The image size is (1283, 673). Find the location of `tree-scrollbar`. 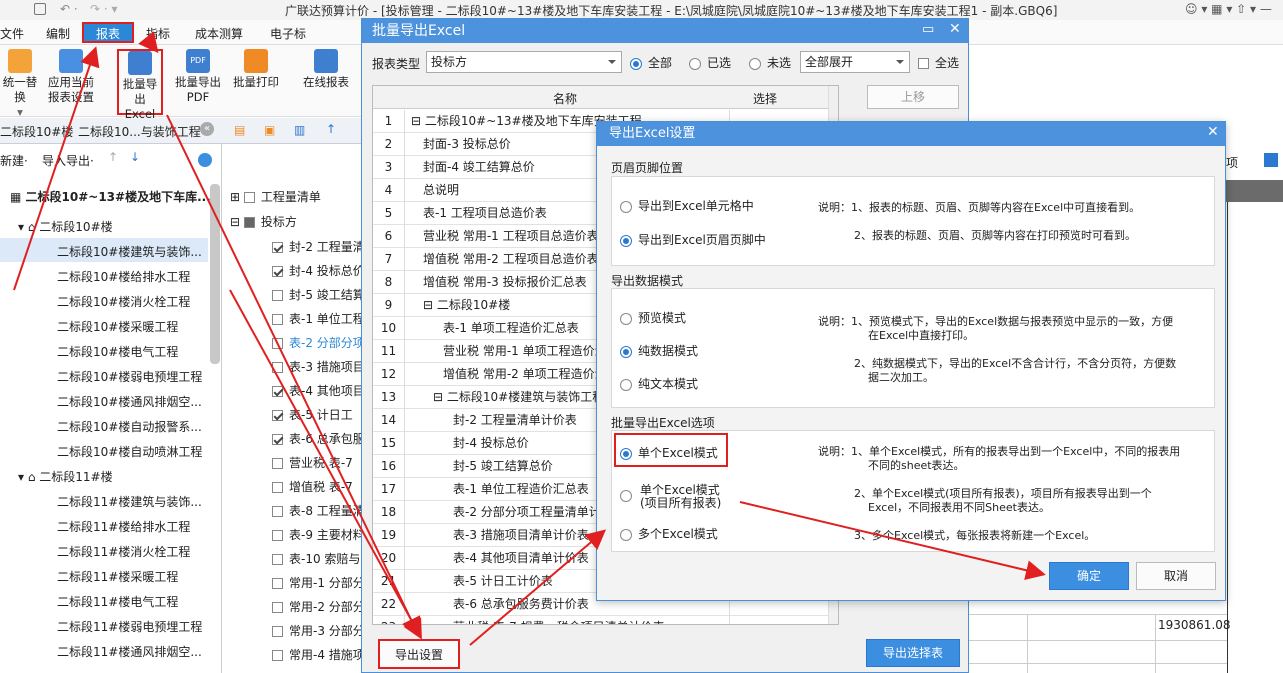

tree-scrollbar is located at coordinates (215, 274).